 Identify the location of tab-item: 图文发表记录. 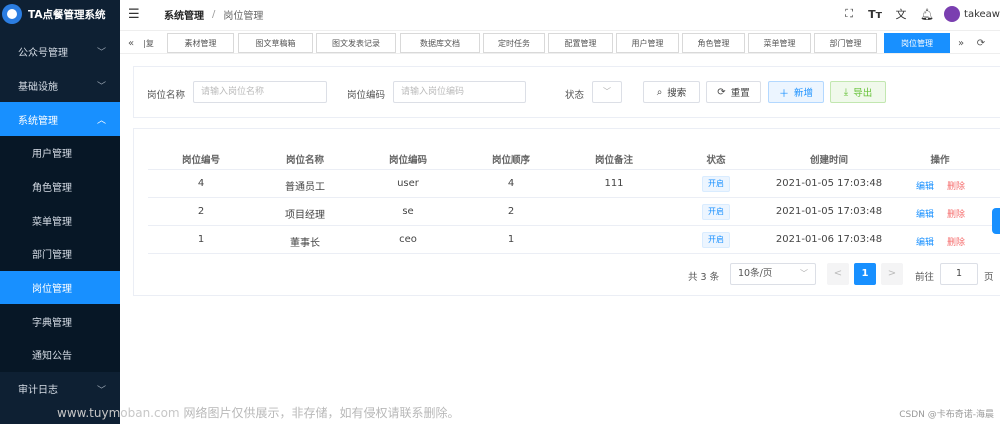
(356, 43).